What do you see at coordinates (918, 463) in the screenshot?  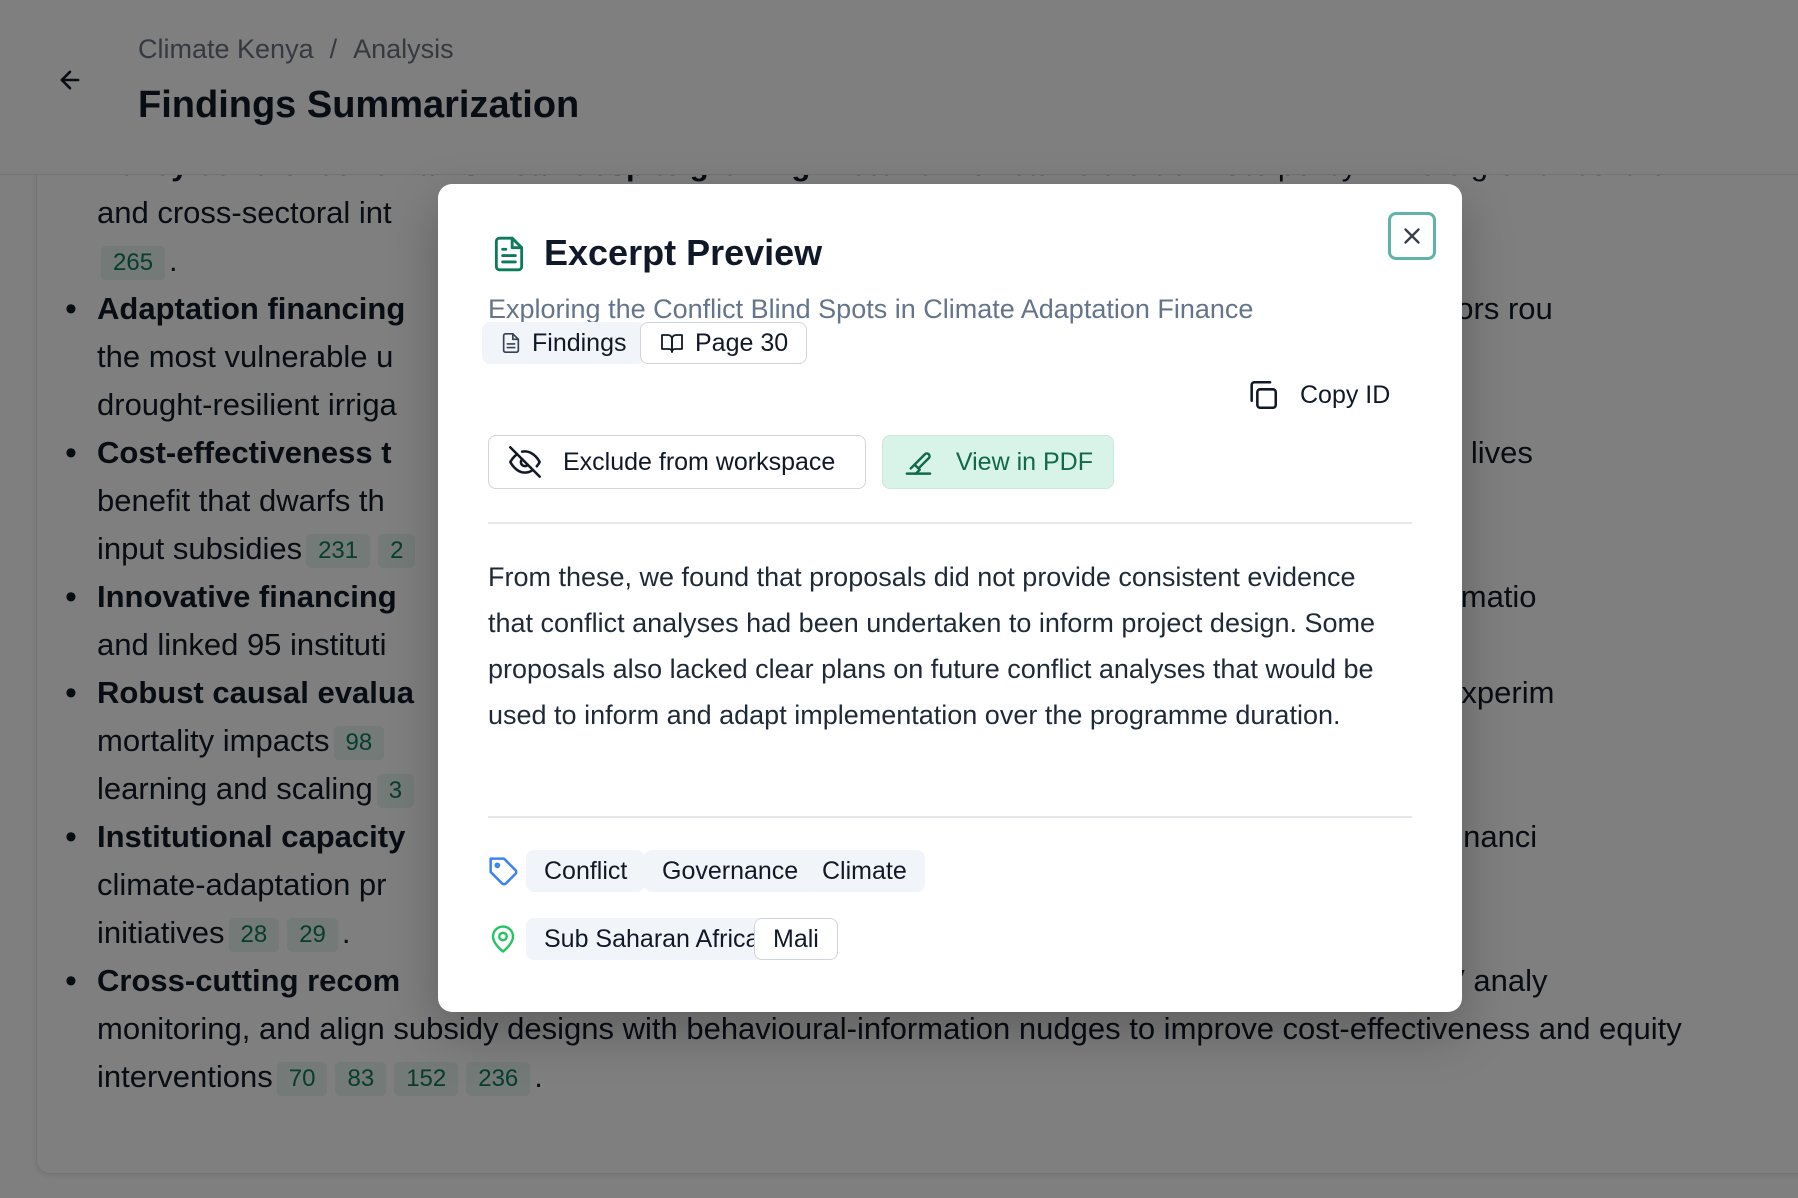 I see `highlighter-icon` at bounding box center [918, 463].